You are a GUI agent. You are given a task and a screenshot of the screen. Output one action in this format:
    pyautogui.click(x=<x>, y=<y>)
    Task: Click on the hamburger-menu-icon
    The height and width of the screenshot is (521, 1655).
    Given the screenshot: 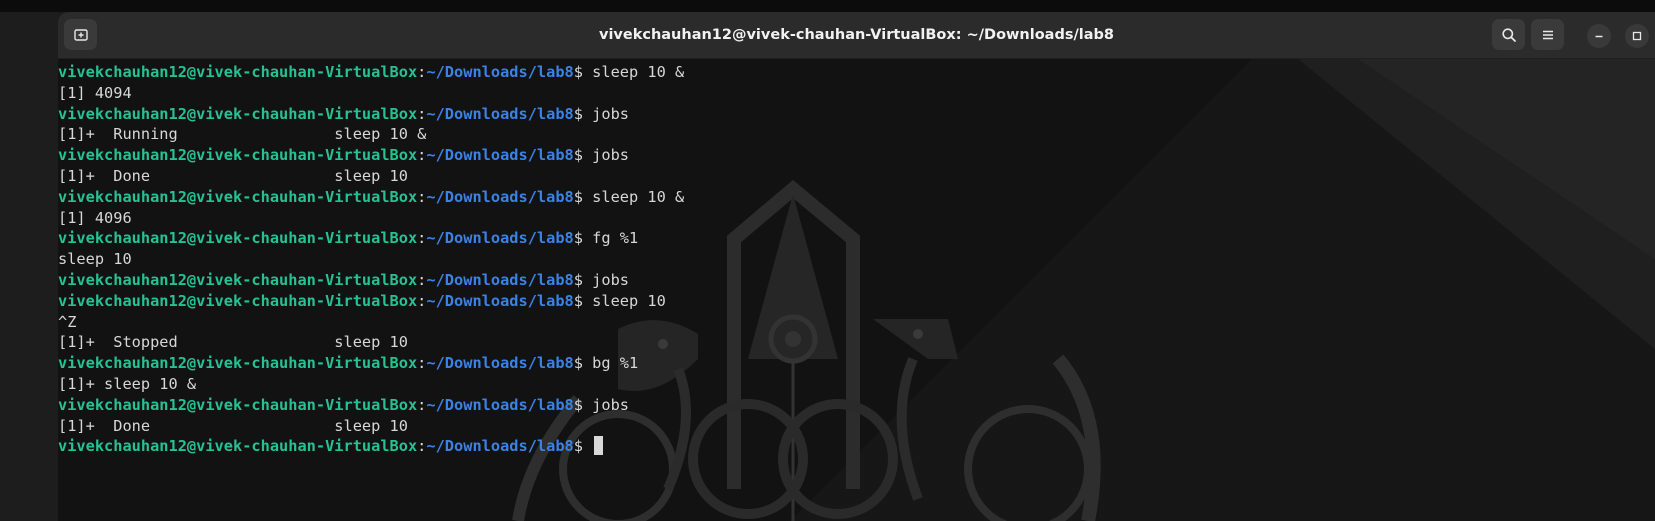 What is the action you would take?
    pyautogui.click(x=1547, y=34)
    